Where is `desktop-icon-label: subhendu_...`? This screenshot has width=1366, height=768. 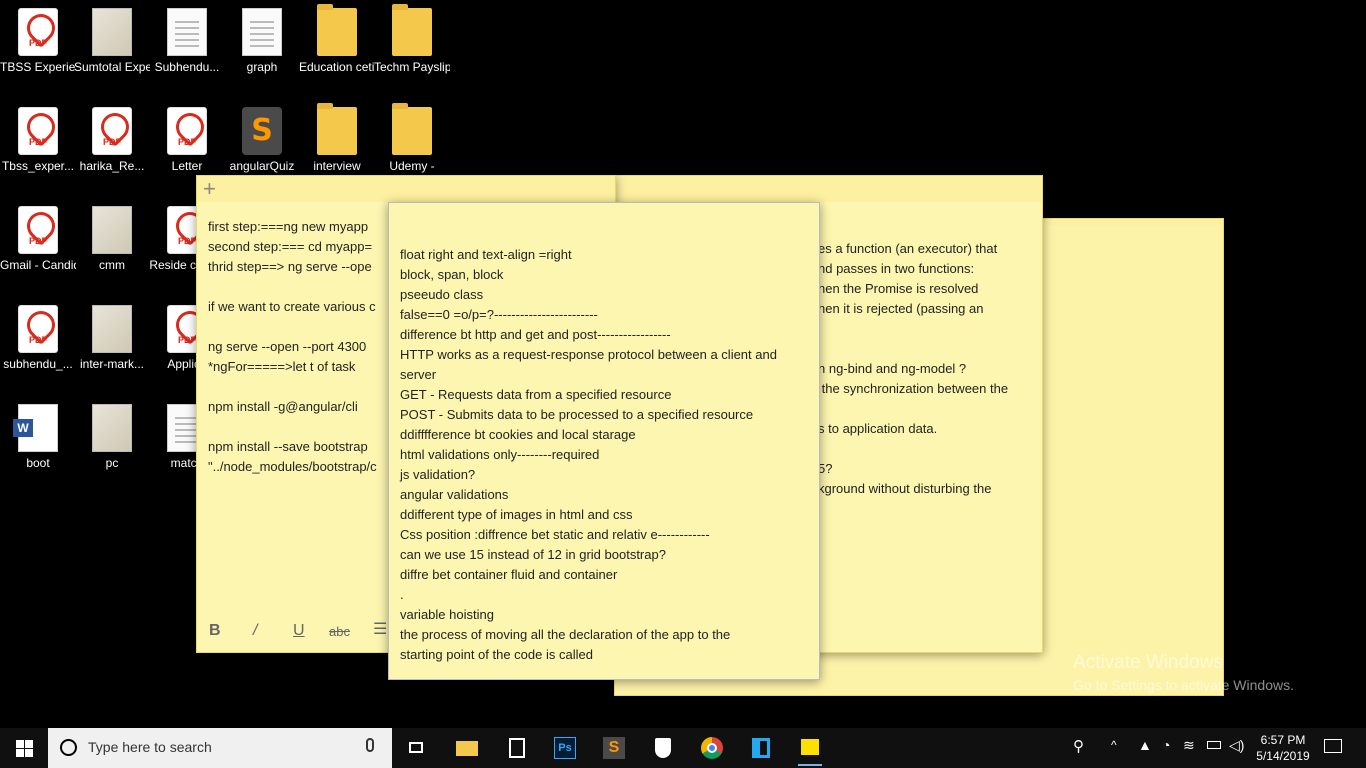 desktop-icon-label: subhendu_... is located at coordinates (38, 364).